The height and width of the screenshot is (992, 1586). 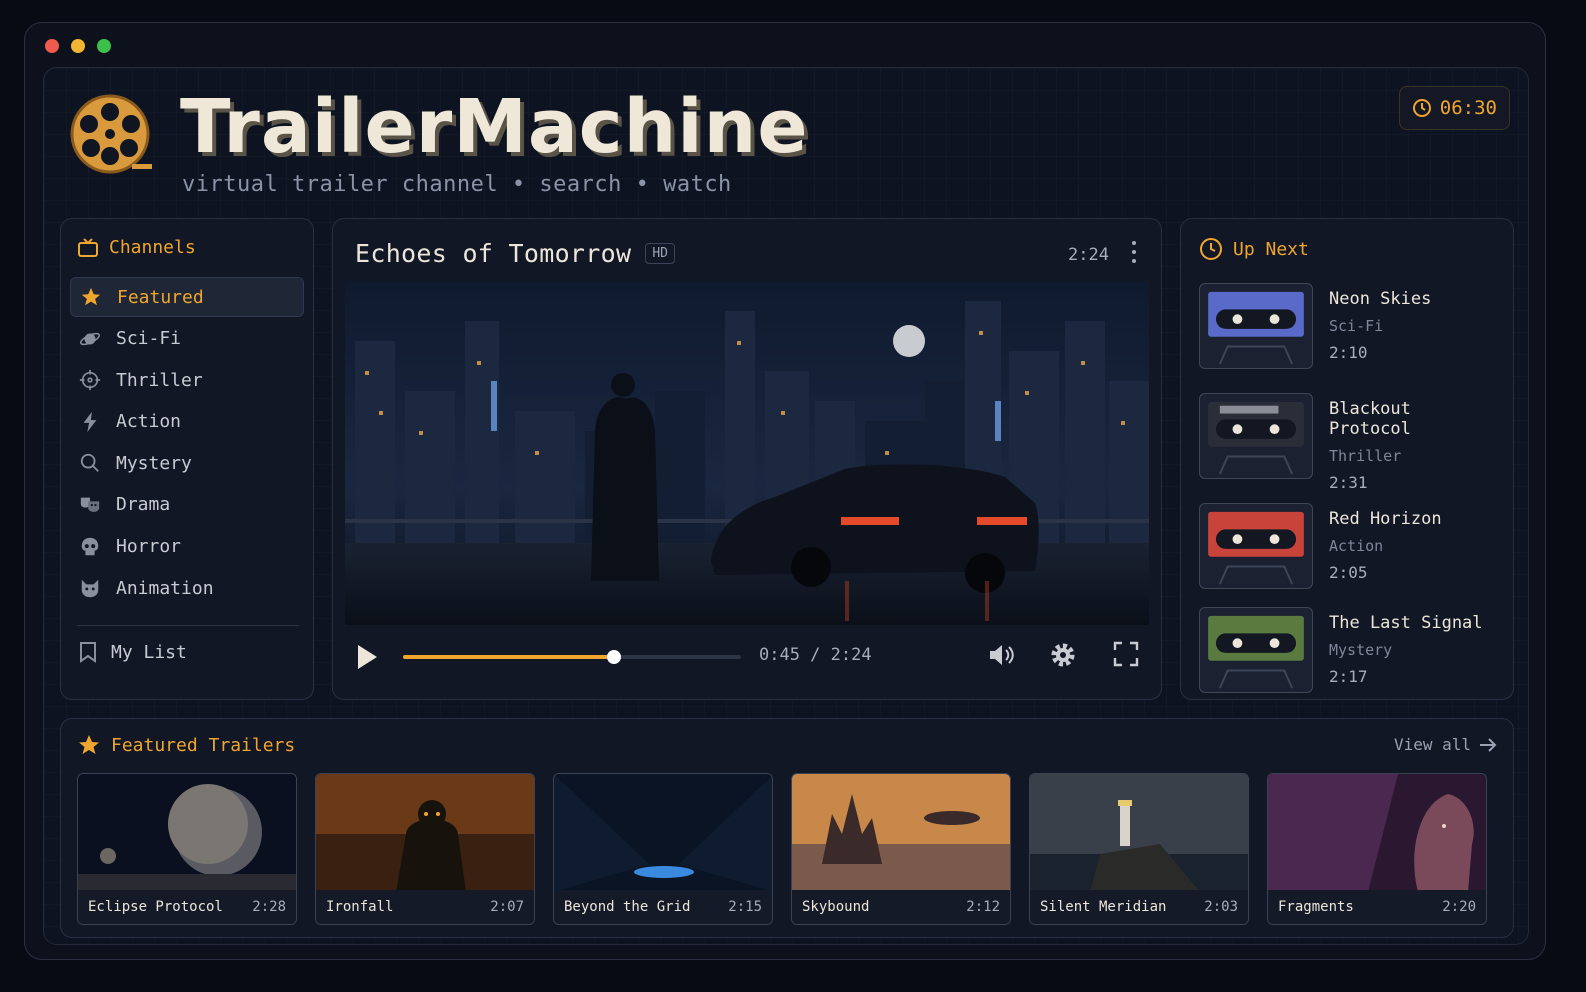 I want to click on maximize-window-button, so click(x=104, y=46).